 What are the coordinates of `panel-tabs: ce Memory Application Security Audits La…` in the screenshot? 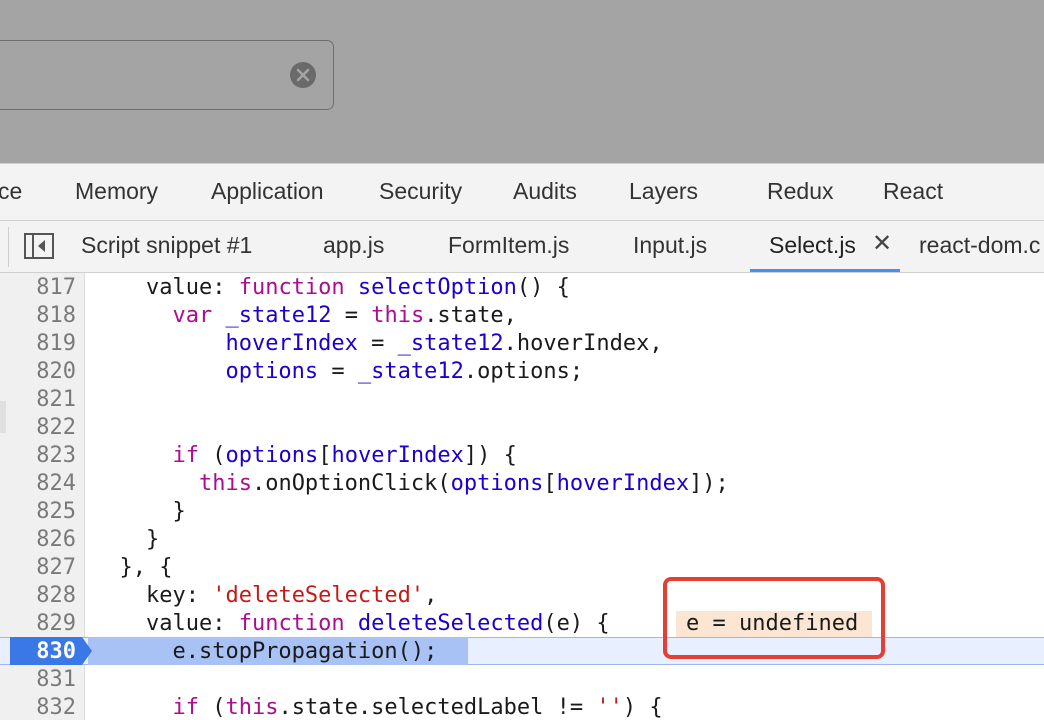 It's located at (522, 192).